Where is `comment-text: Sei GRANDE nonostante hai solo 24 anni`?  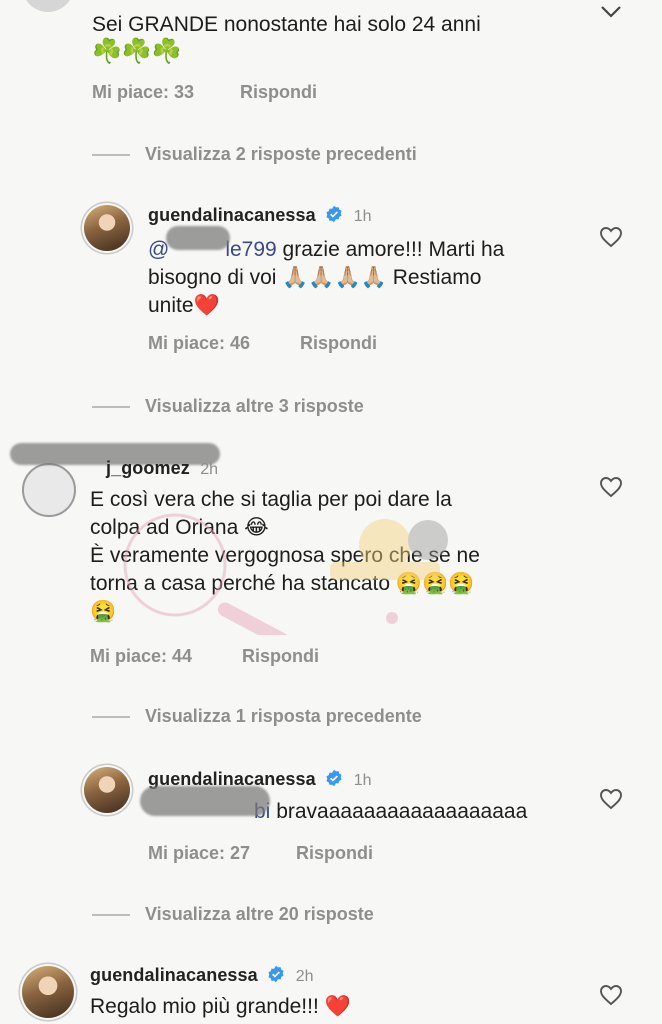
comment-text: Sei GRANDE nonostante hai solo 24 anni is located at coordinates (286, 24).